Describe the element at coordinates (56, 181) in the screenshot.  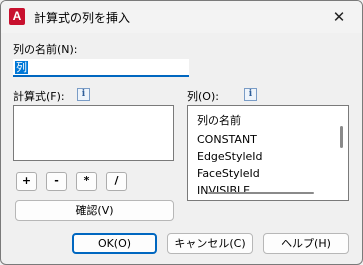
I see `minus-operator-button: -` at that location.